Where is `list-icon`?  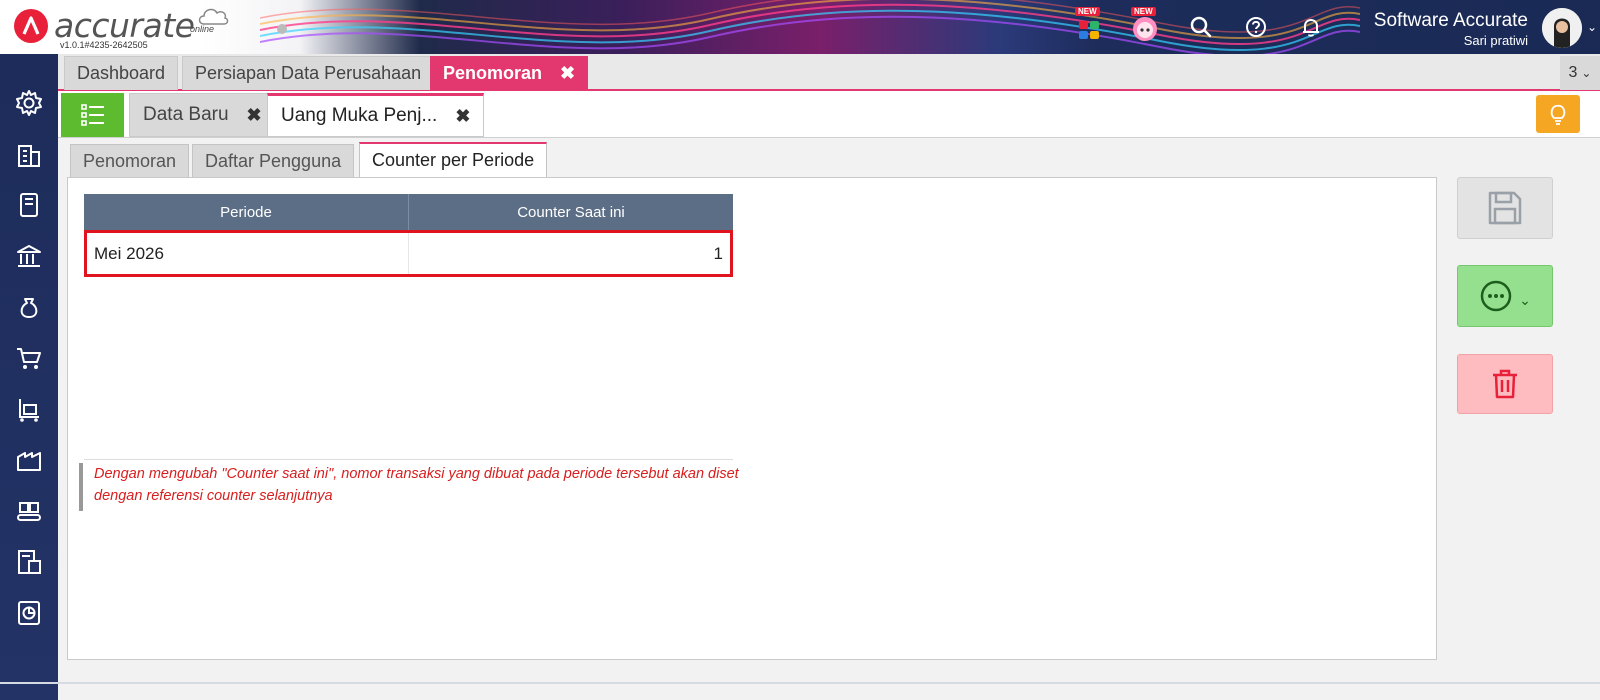 list-icon is located at coordinates (92, 115).